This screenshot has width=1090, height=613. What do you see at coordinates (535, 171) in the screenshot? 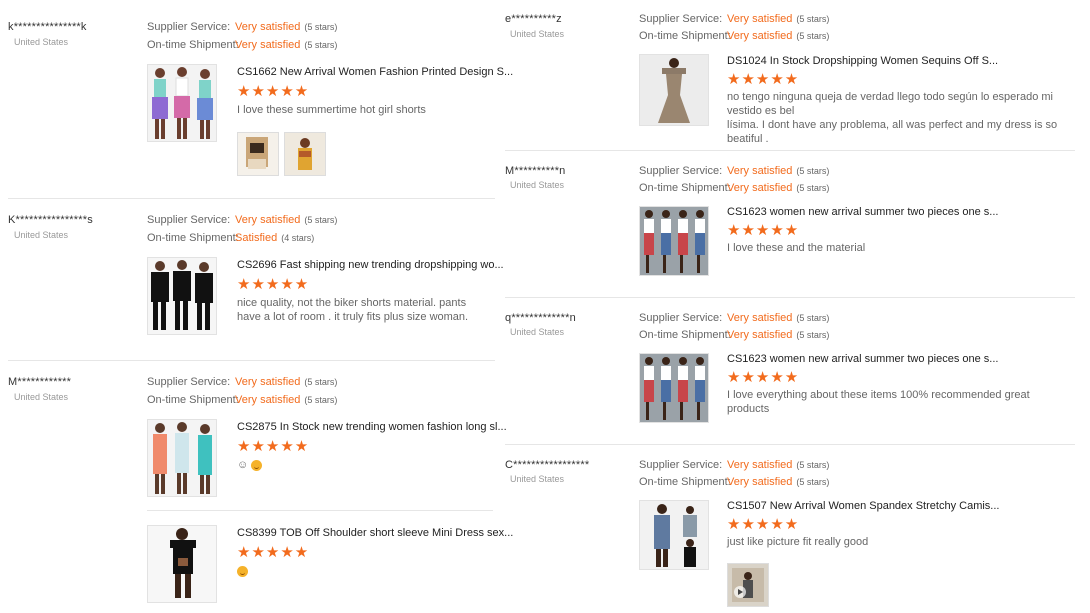
I see `reviewer-name: M**********n` at bounding box center [535, 171].